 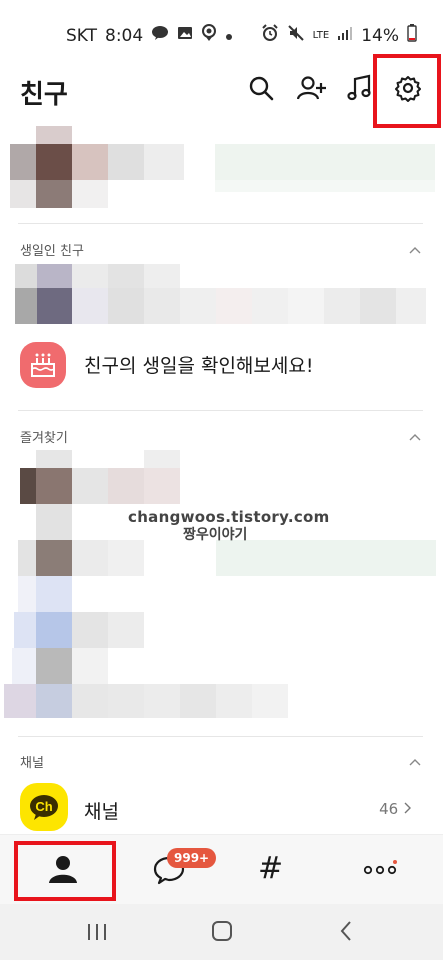 I want to click on chat-unread-badge: 999+, so click(x=192, y=858).